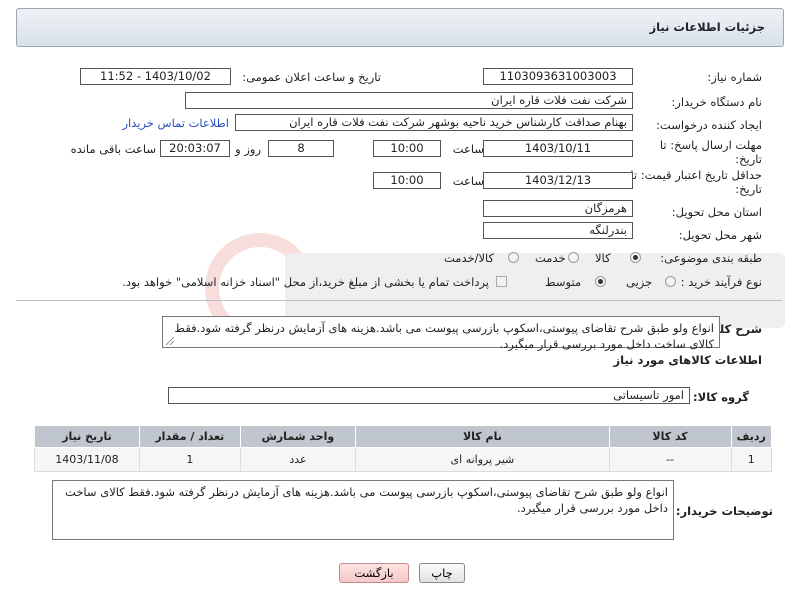  What do you see at coordinates (751, 459) in the screenshot?
I see `cell-row-number: 1` at bounding box center [751, 459].